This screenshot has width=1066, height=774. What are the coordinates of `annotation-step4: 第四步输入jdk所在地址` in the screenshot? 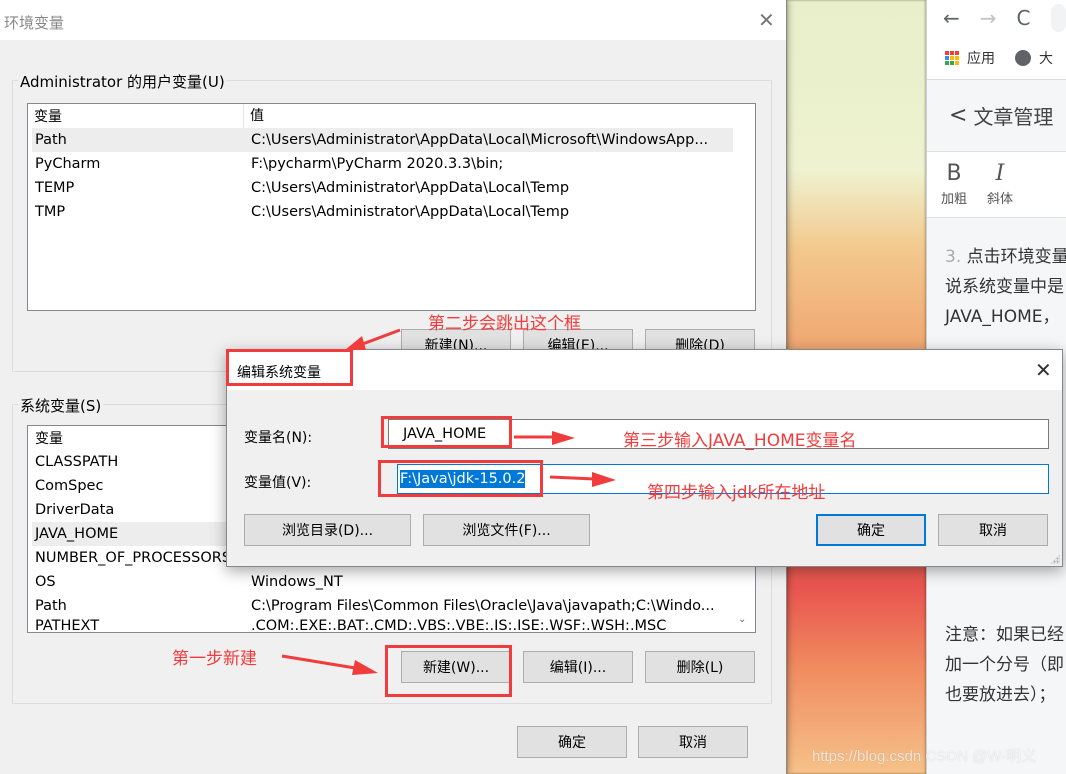 It's located at (736, 493).